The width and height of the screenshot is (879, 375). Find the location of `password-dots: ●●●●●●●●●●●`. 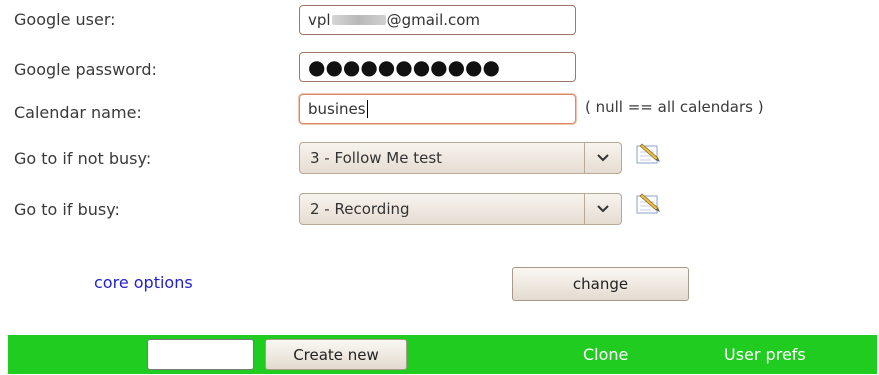

password-dots: ●●●●●●●●●●● is located at coordinates (404, 67).